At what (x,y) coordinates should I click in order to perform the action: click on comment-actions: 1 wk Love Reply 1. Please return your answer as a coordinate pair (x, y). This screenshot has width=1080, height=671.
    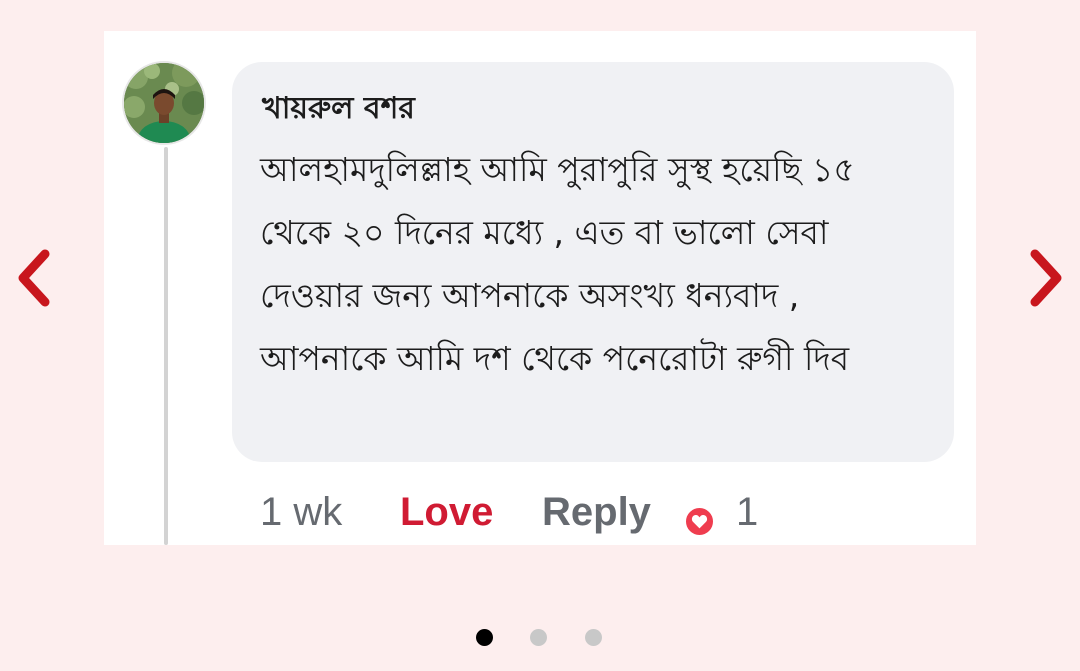
    Looking at the image, I should click on (600, 512).